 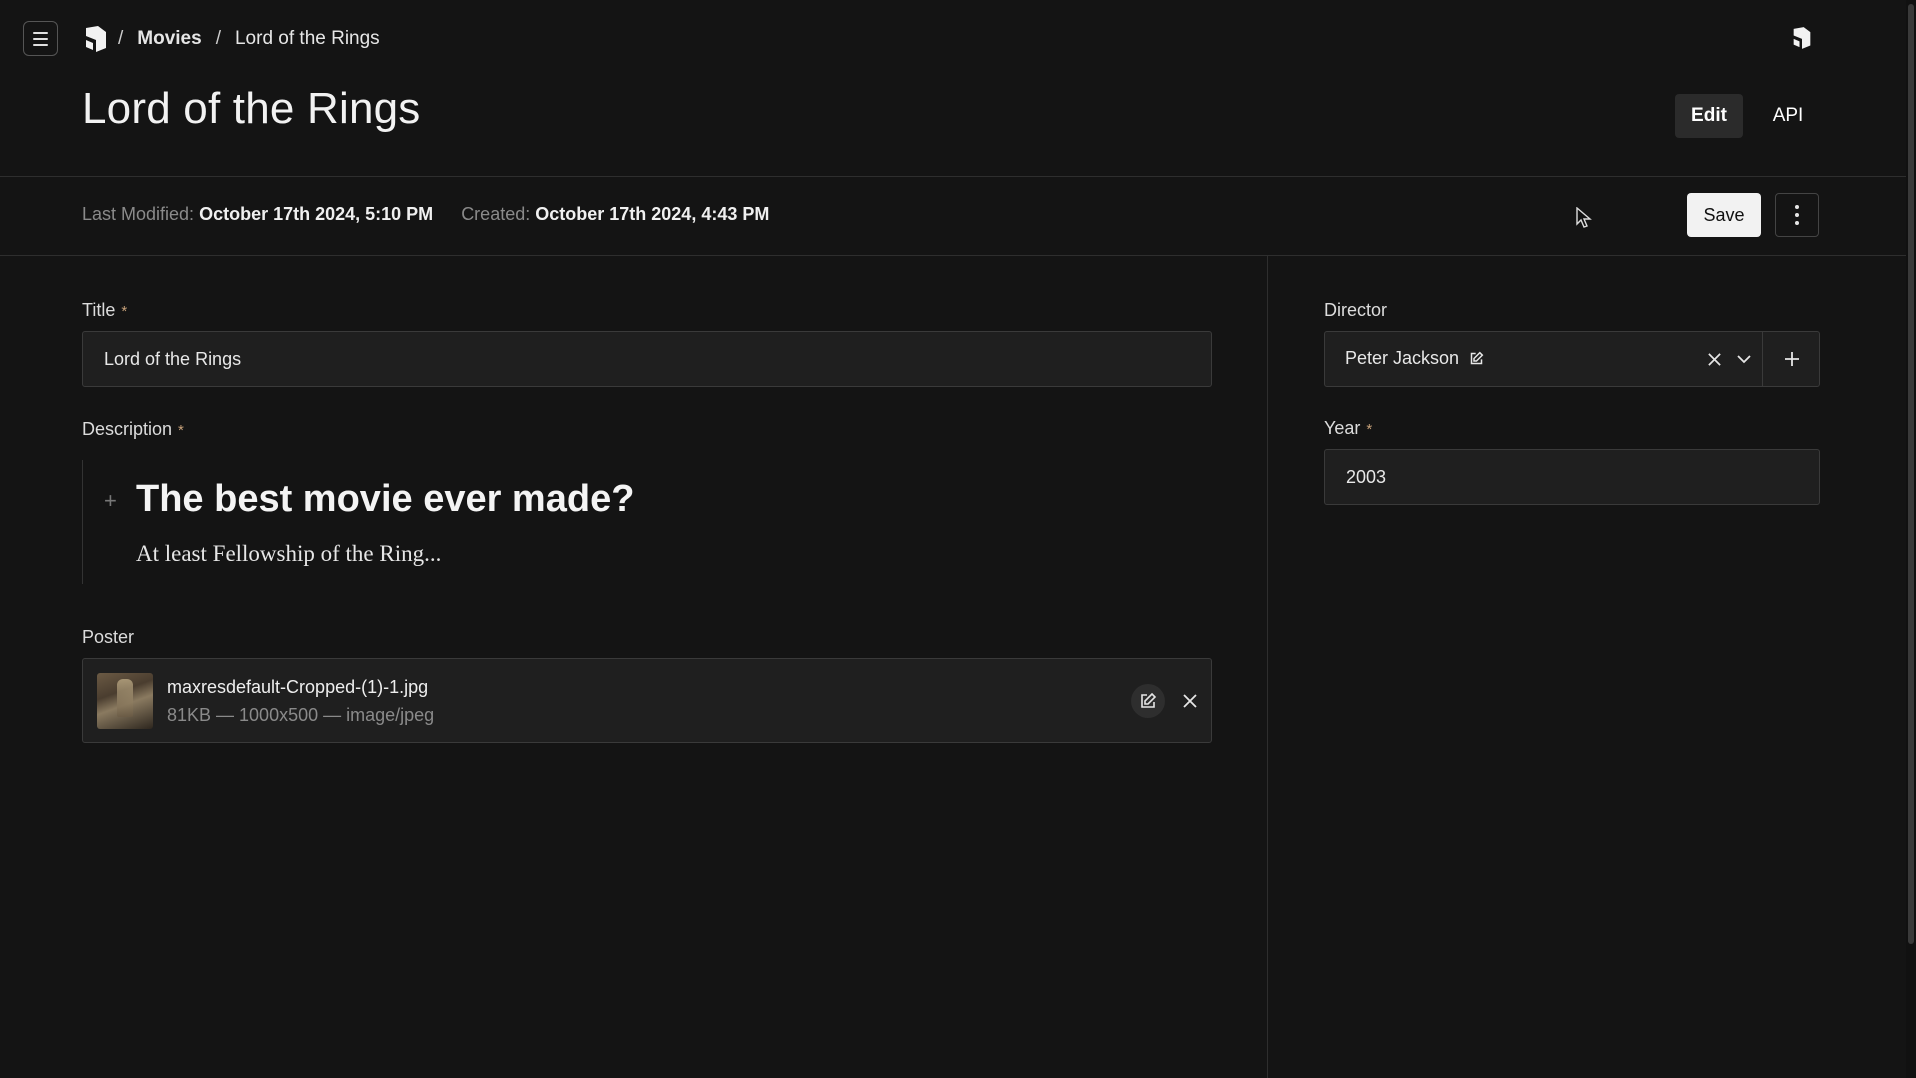 I want to click on page-scrollbar, so click(x=1911, y=539).